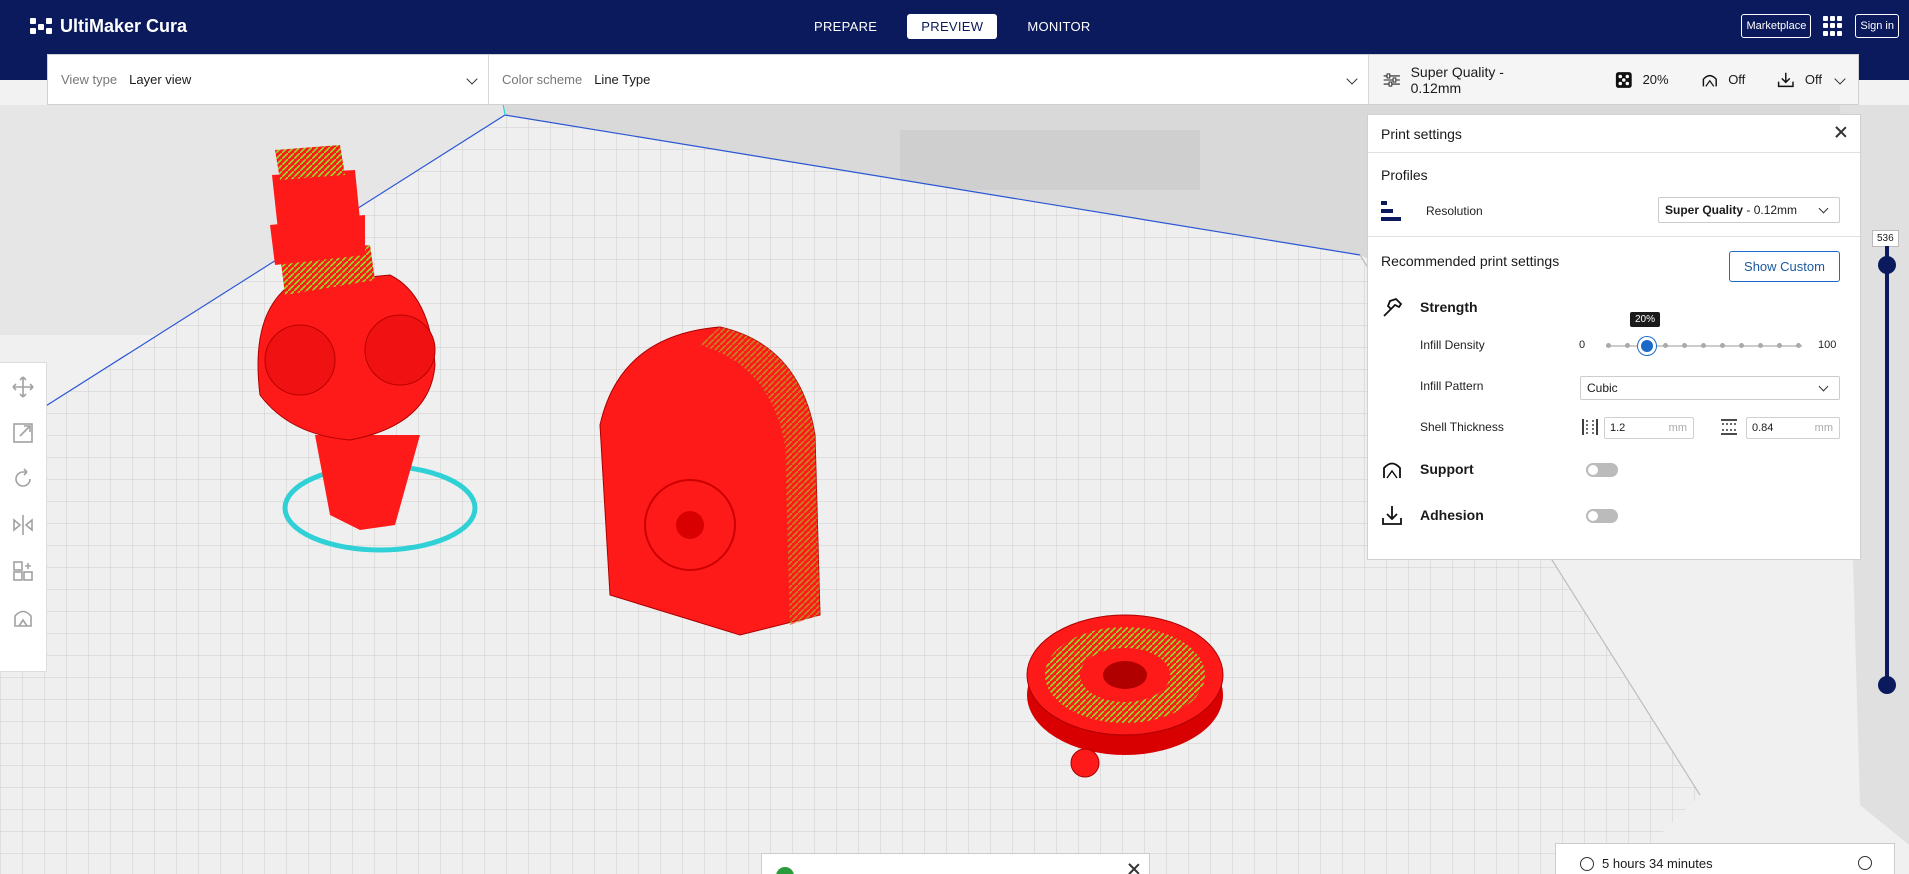 This screenshot has width=1909, height=874. What do you see at coordinates (1462, 427) in the screenshot?
I see `shell-thickness-label: Shell Thickness` at bounding box center [1462, 427].